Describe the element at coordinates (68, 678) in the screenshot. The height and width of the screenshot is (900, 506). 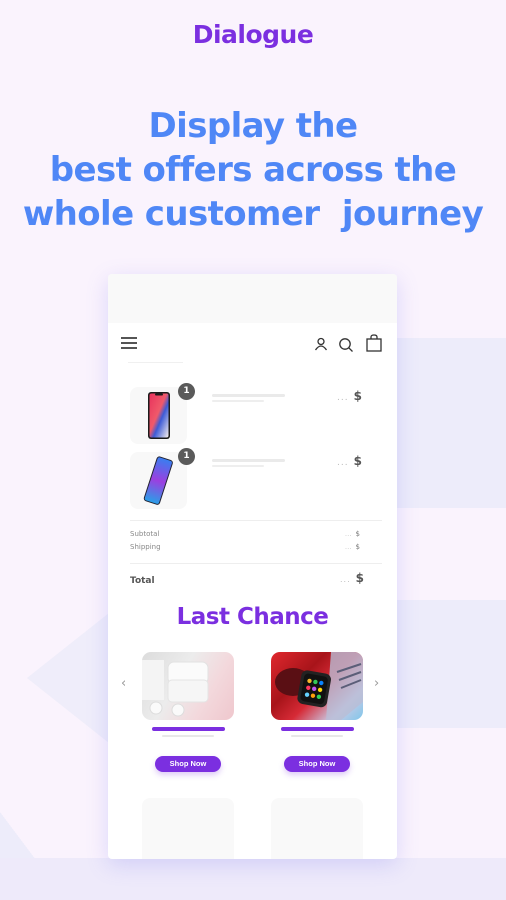
I see `background-arrow-shape` at that location.